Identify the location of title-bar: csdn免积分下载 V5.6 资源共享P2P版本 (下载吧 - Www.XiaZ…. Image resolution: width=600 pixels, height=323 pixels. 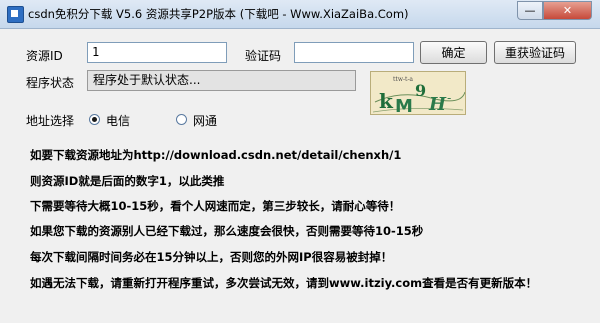
(300, 14).